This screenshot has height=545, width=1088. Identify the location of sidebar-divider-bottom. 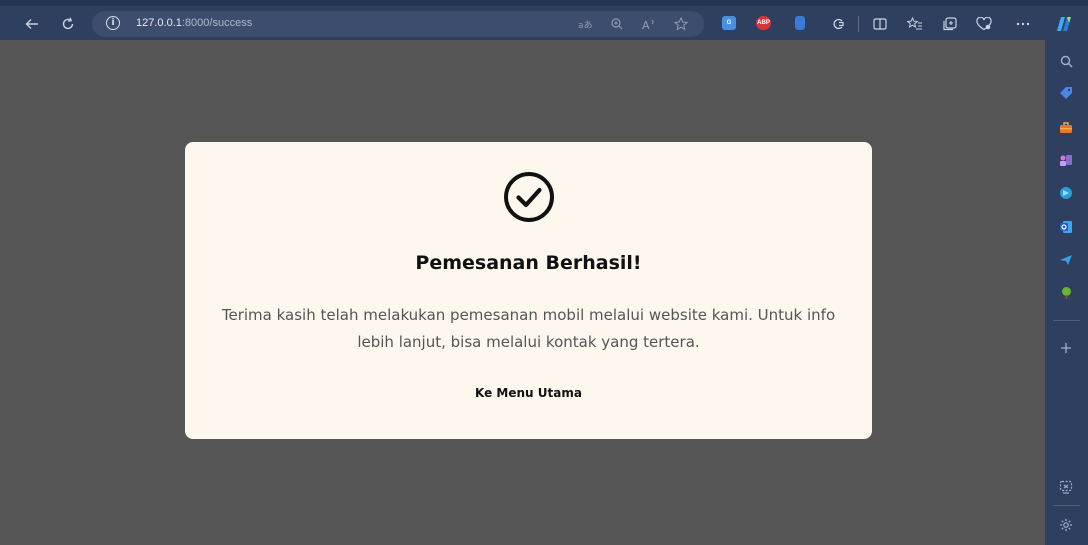
(1066, 505).